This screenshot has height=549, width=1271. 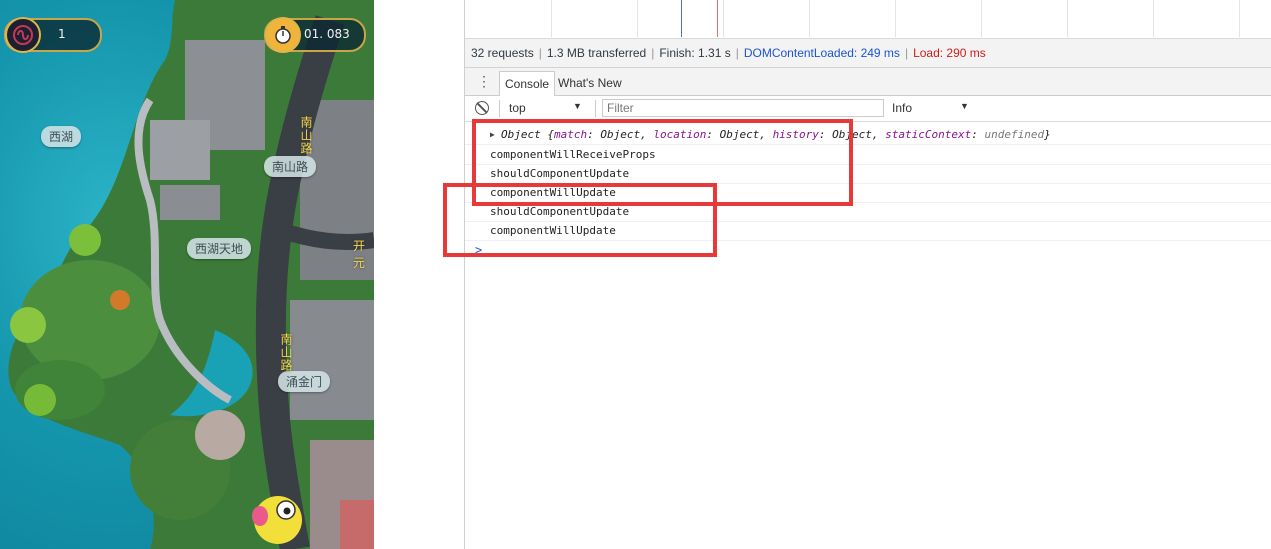 What do you see at coordinates (681, 18) in the screenshot?
I see `dcl-marker` at bounding box center [681, 18].